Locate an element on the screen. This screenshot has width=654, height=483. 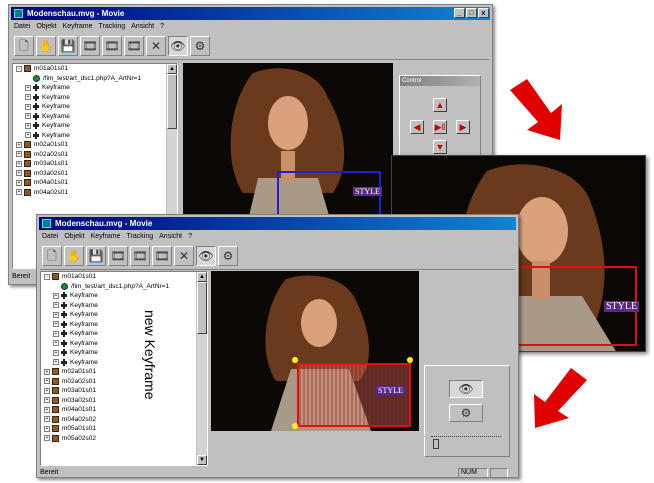
tree-node: + m04a02s02 is located at coordinates (119, 420).